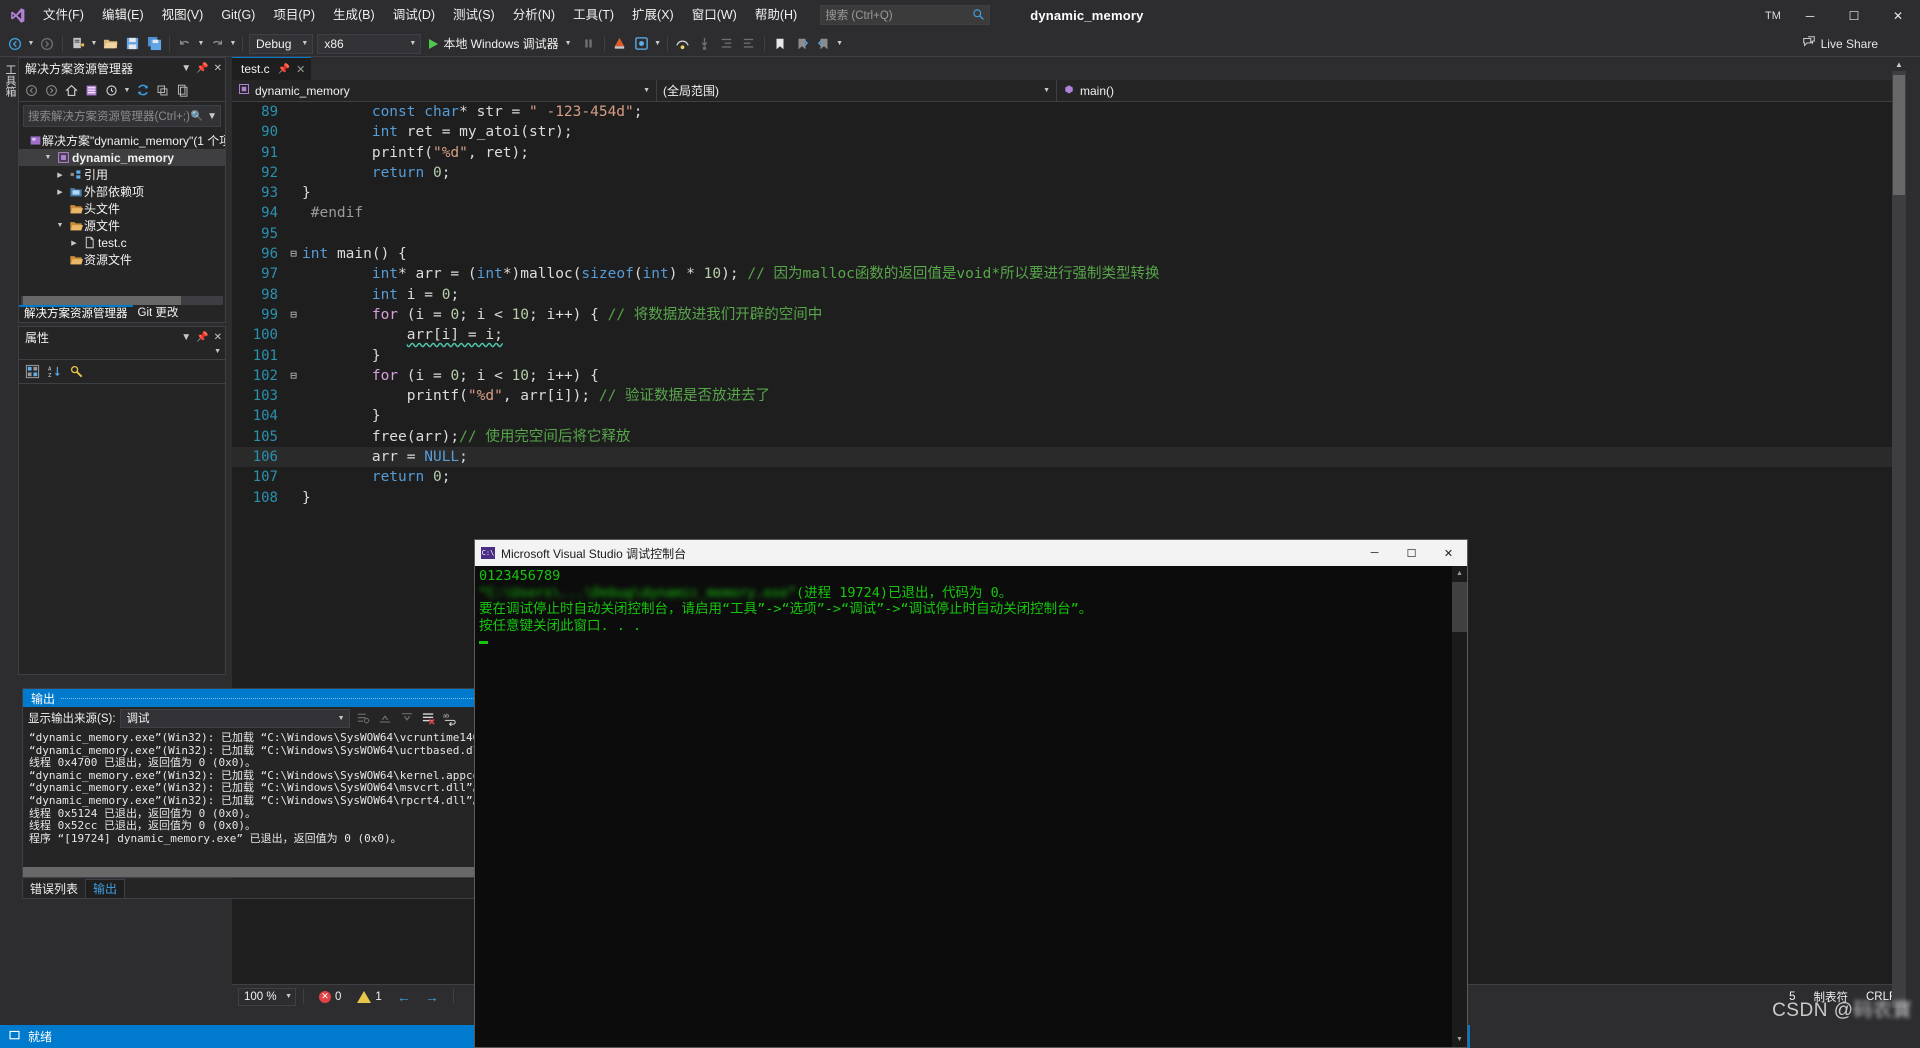 The image size is (1920, 1048). What do you see at coordinates (105, 888) in the screenshot?
I see `tab-output: 输出` at bounding box center [105, 888].